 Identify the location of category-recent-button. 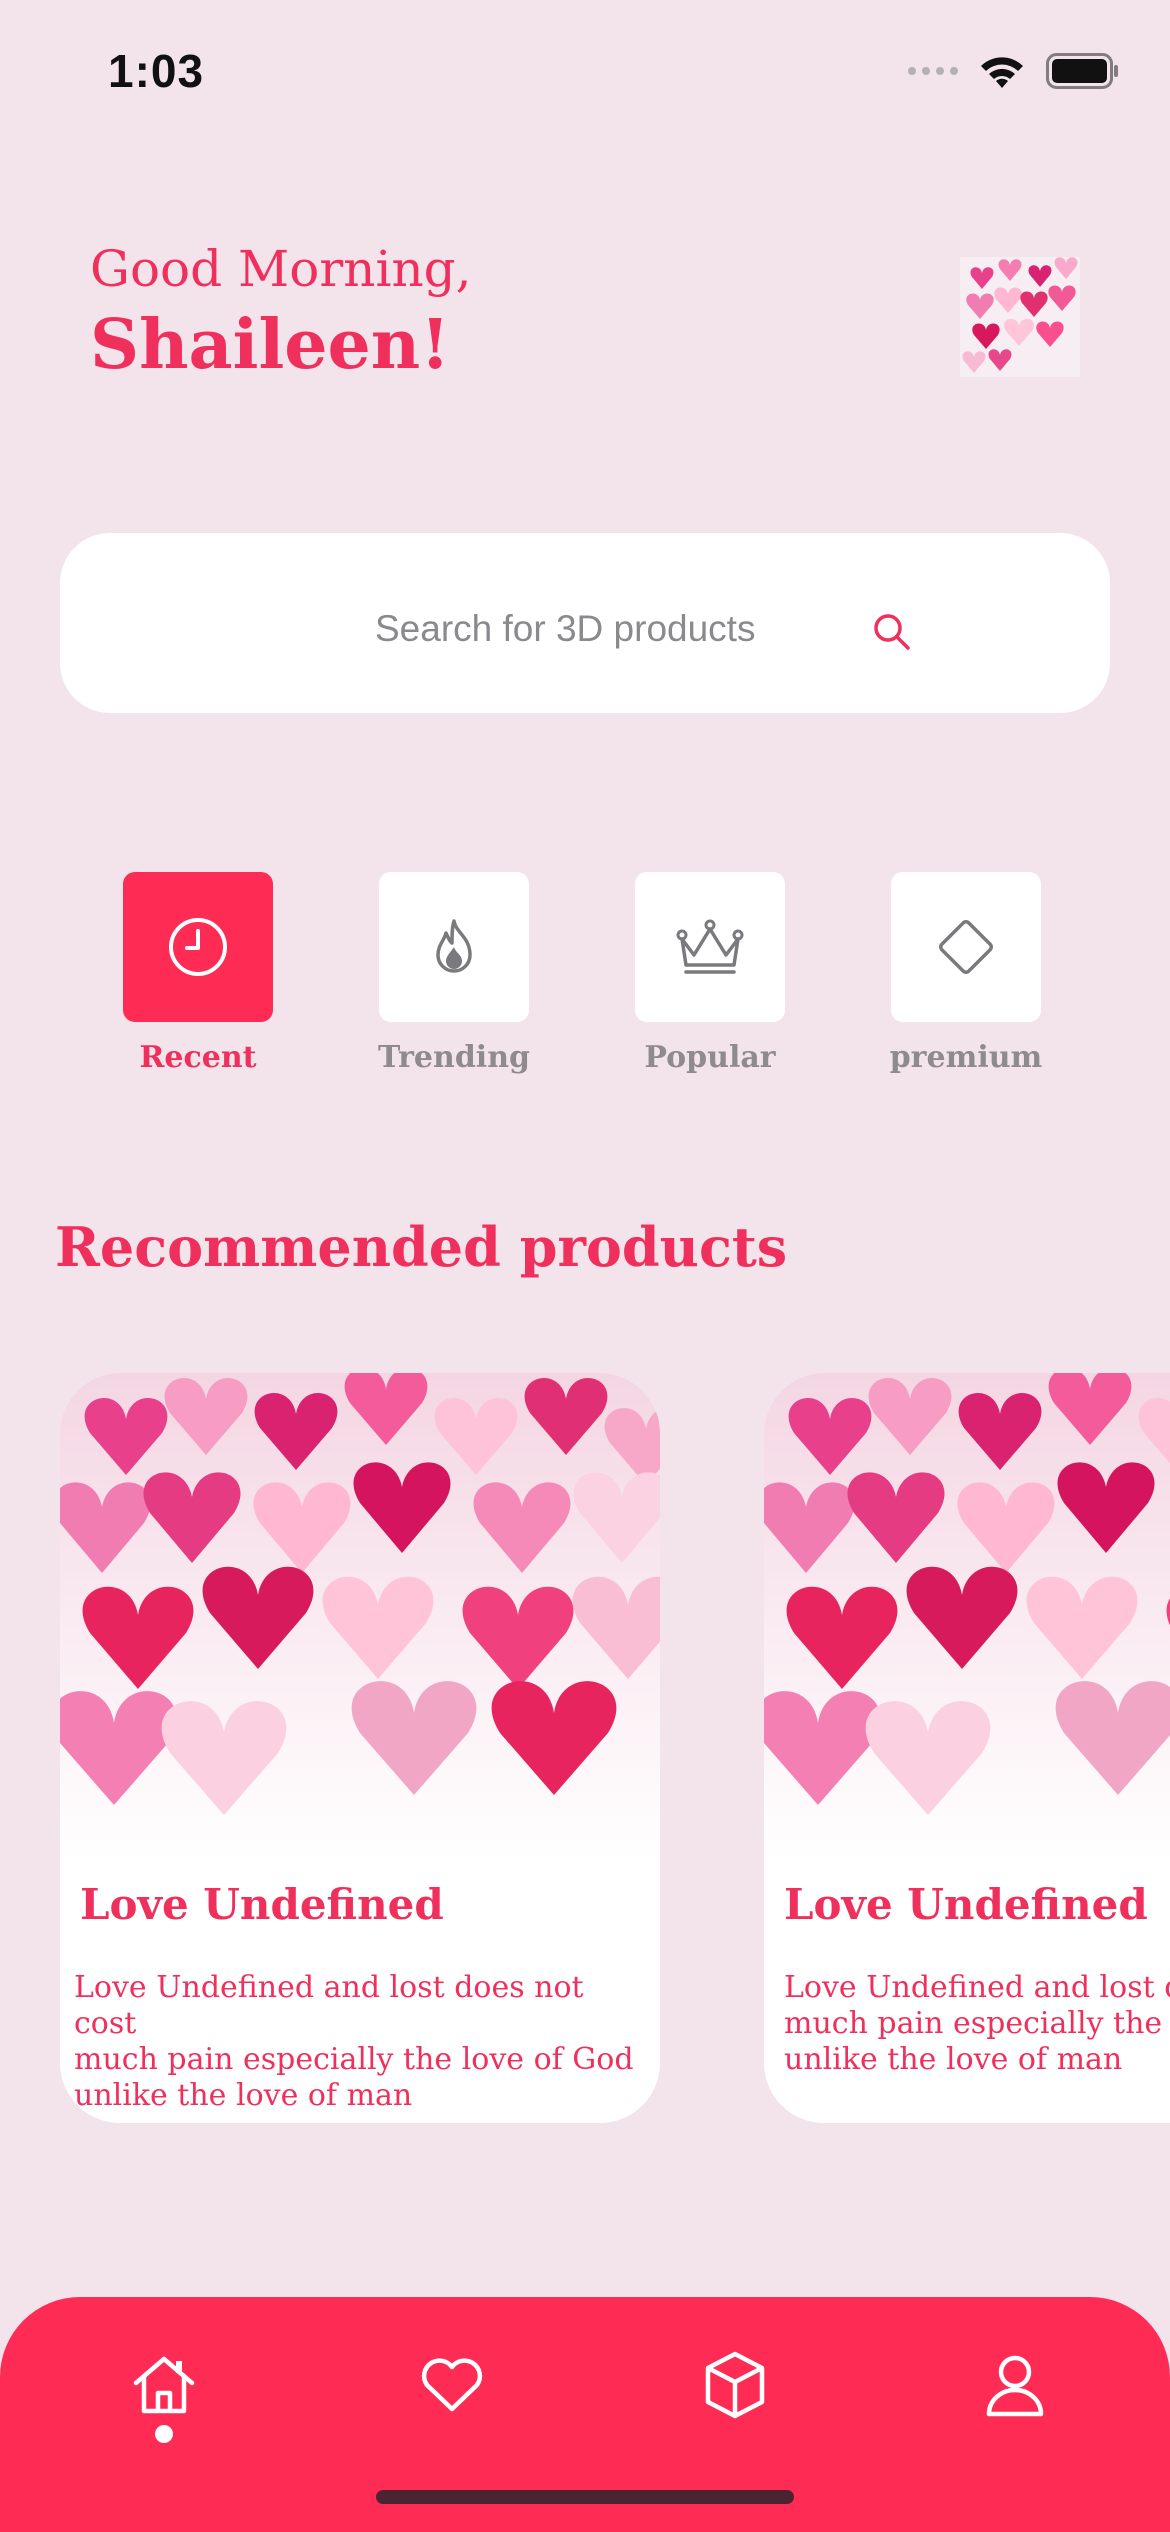
(198, 947).